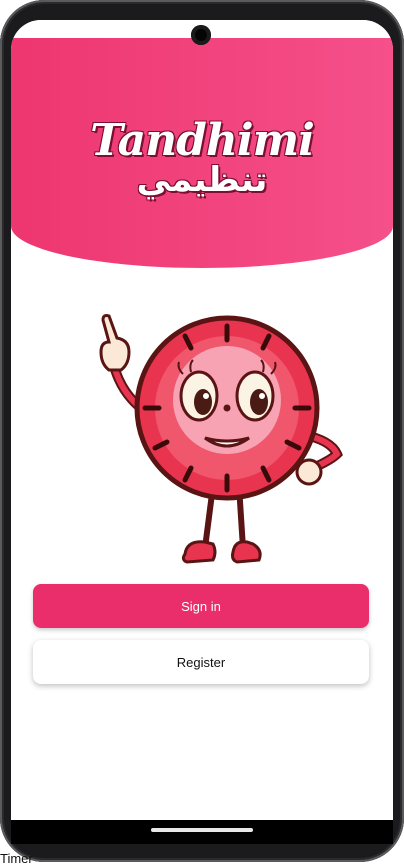 This screenshot has width=404, height=866. Describe the element at coordinates (201, 35) in the screenshot. I see `front-camera` at that location.